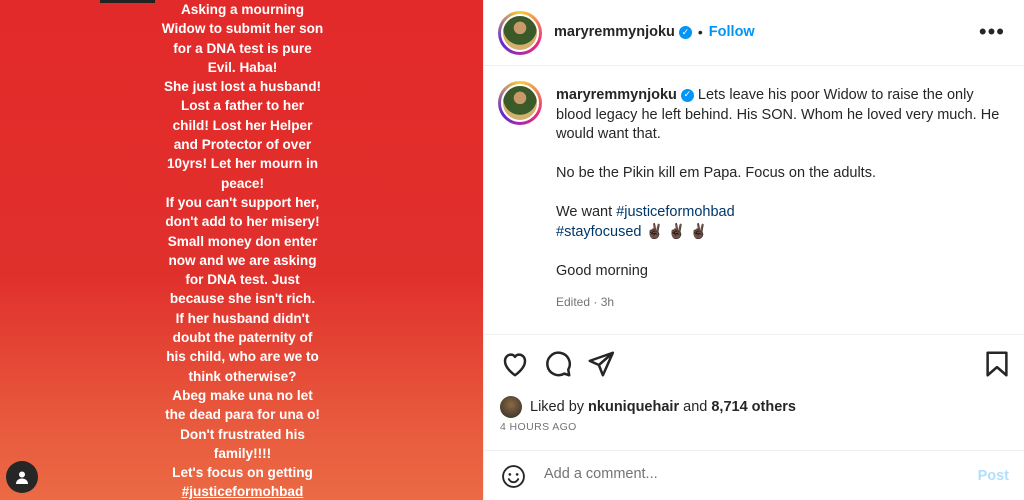 The width and height of the screenshot is (1024, 500). I want to click on story-line: Asking a mourning, so click(242, 9).